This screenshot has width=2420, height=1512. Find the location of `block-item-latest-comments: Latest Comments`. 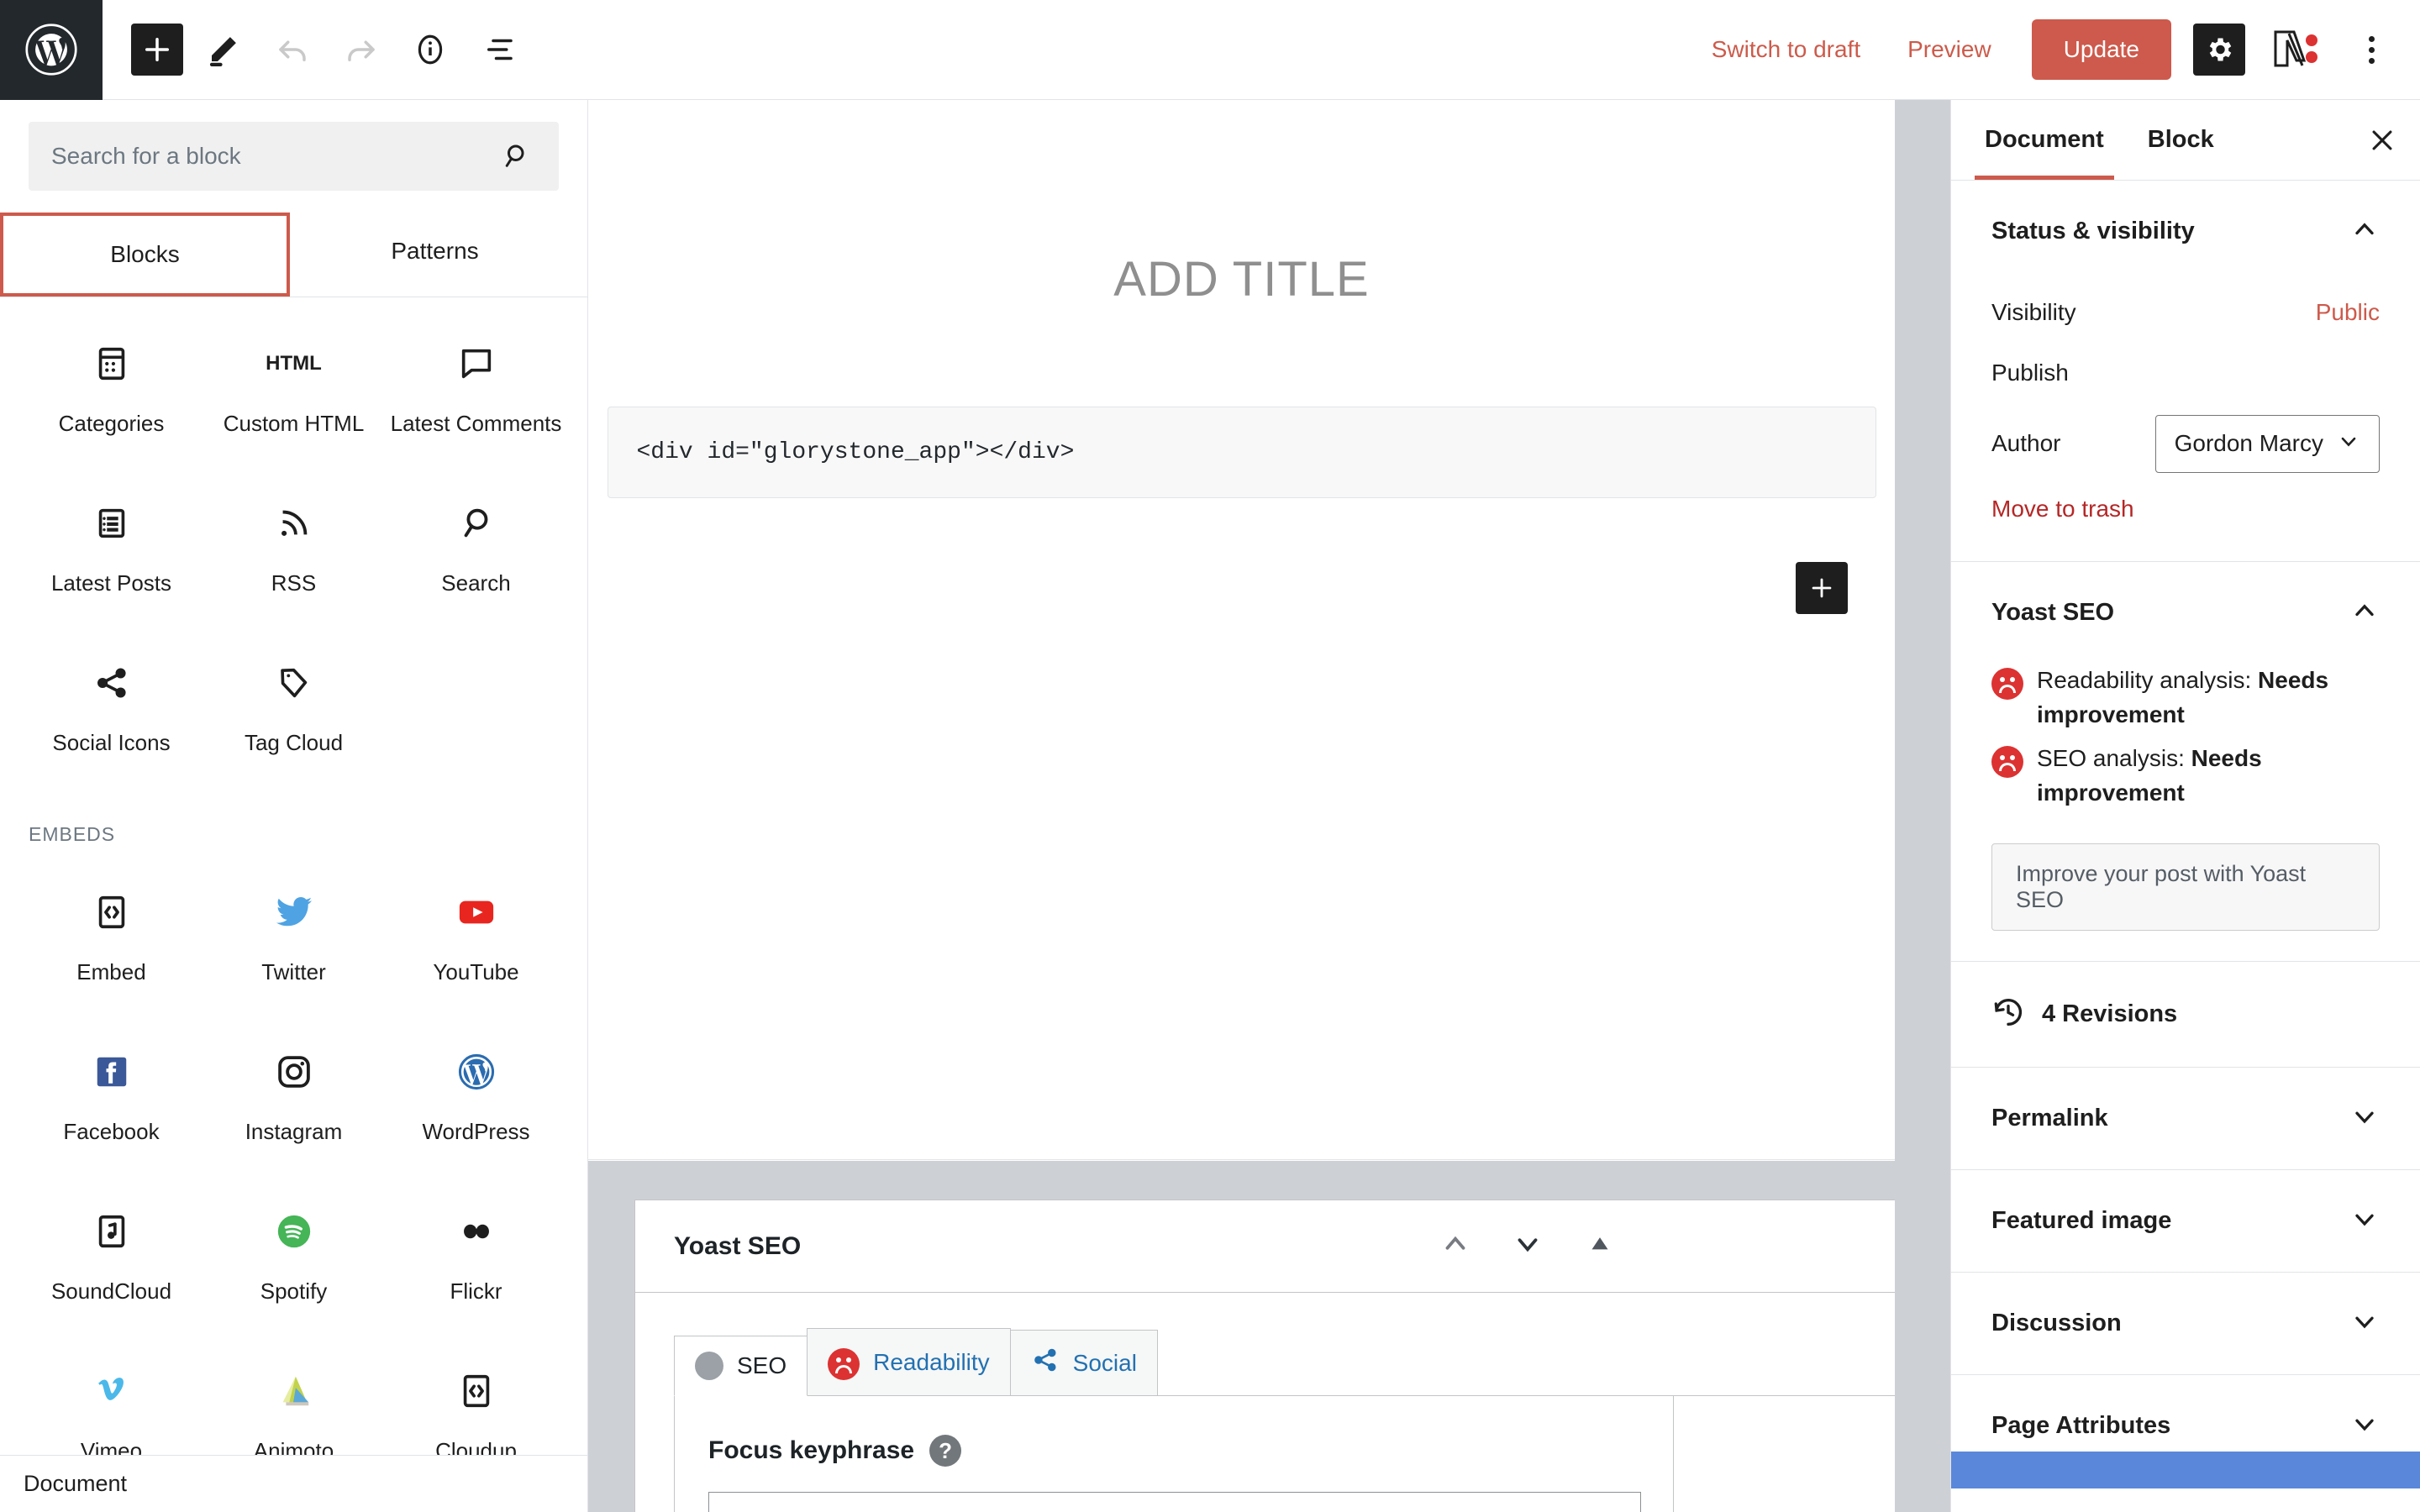

block-item-latest-comments: Latest Comments is located at coordinates (476, 395).